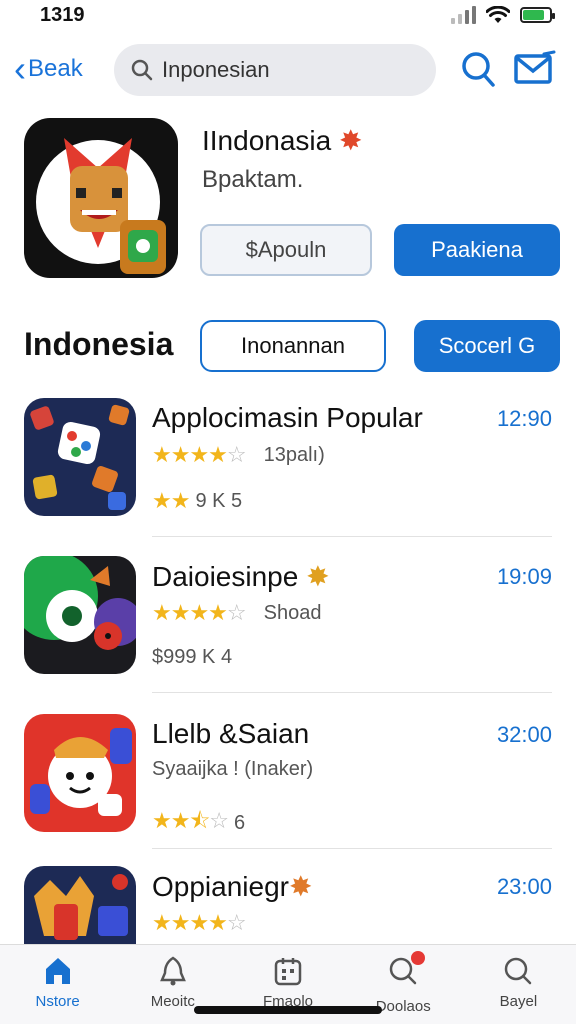  Describe the element at coordinates (219, 500) in the screenshot. I see `app-stats-text: 9 K 5` at that location.